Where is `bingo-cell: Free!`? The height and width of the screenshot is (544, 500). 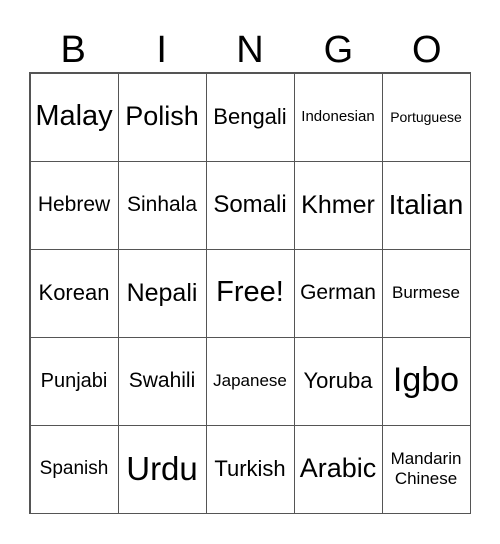
bingo-cell: Free! is located at coordinates (250, 293).